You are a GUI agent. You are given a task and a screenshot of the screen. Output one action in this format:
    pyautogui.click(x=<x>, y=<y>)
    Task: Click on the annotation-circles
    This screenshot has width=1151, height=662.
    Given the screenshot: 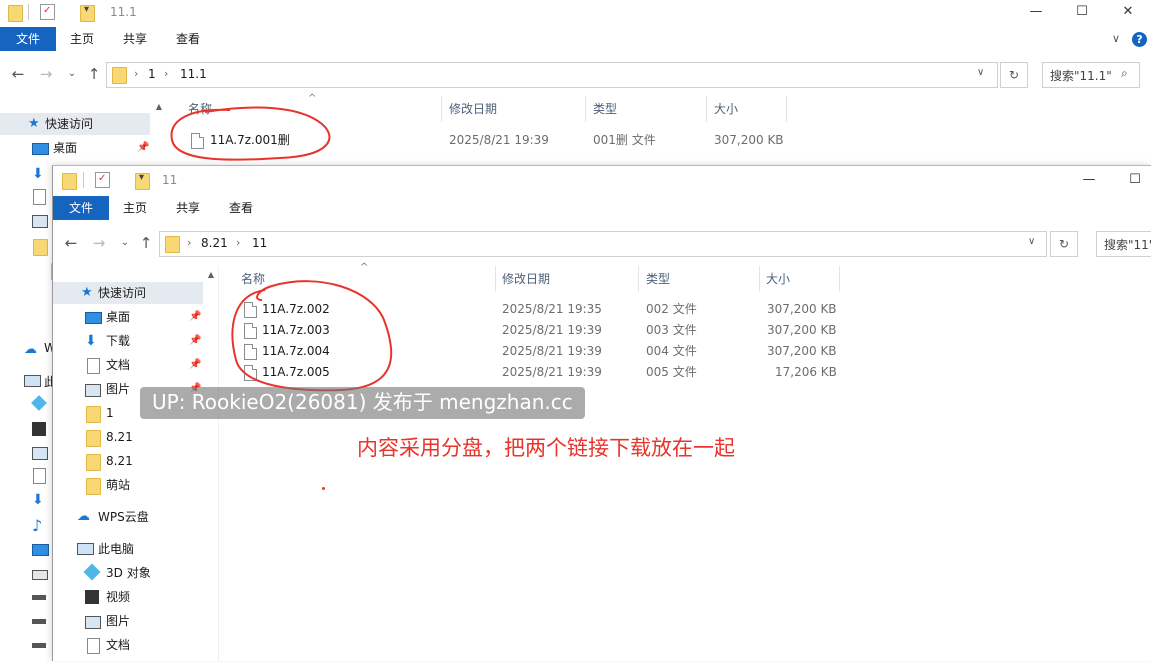 What is the action you would take?
    pyautogui.click(x=281, y=249)
    